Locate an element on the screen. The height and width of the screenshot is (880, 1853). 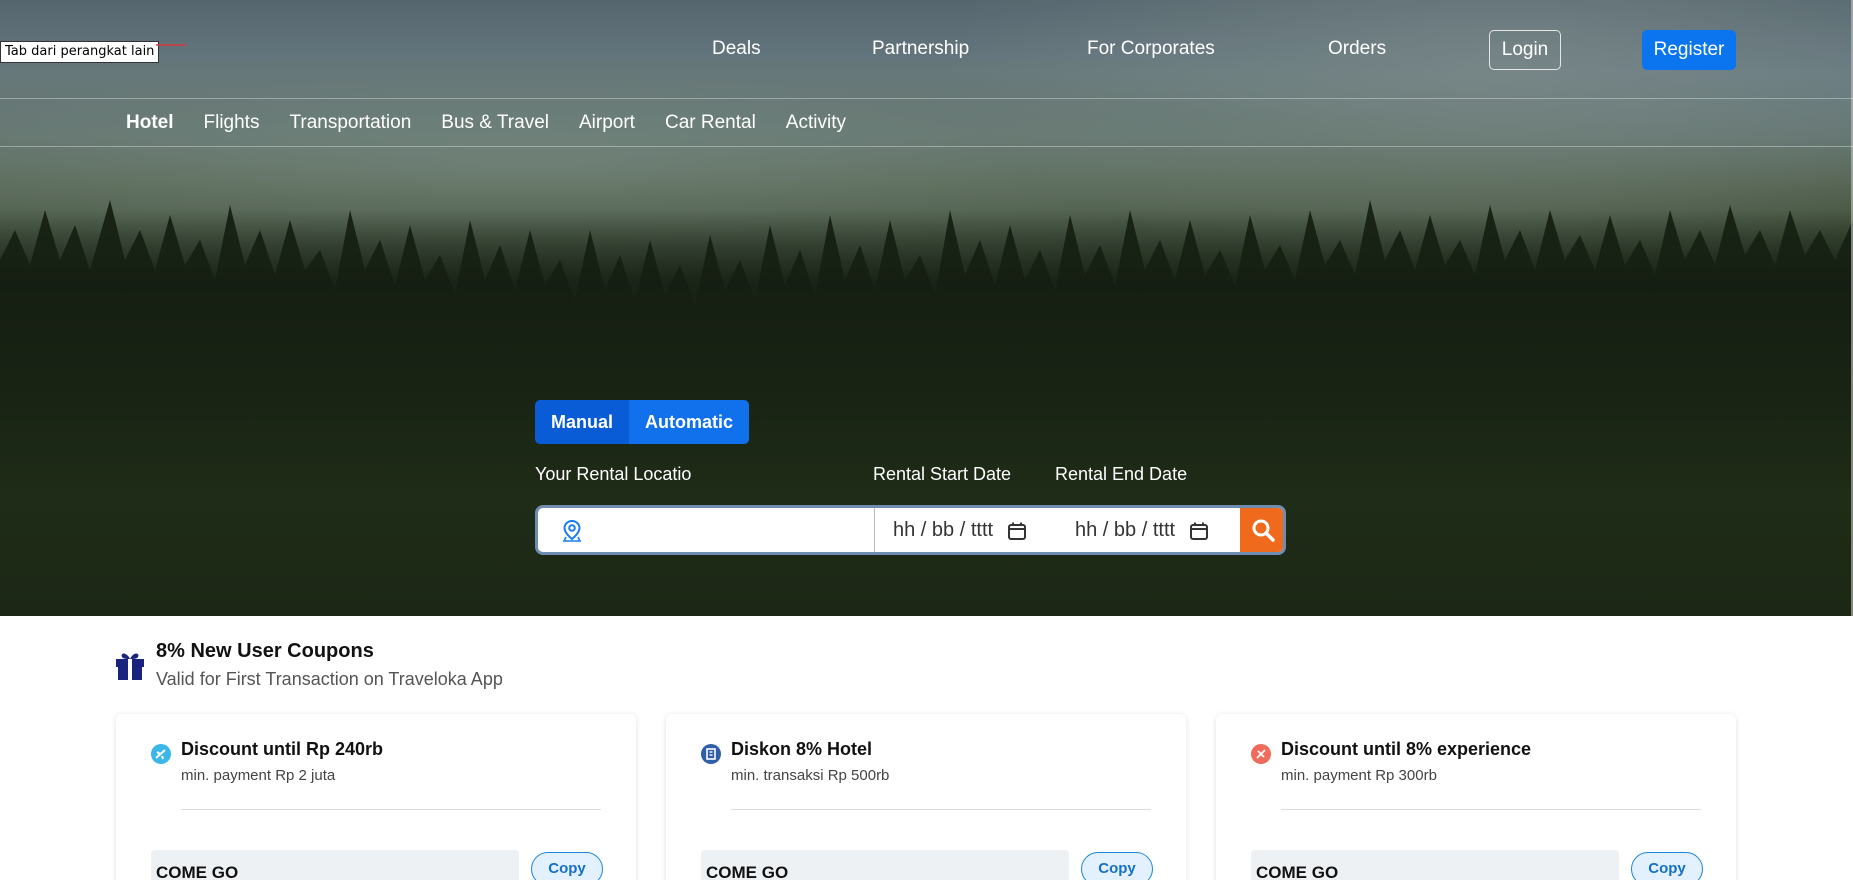
start-date-input: hh / bb / tttt is located at coordinates (960, 530).